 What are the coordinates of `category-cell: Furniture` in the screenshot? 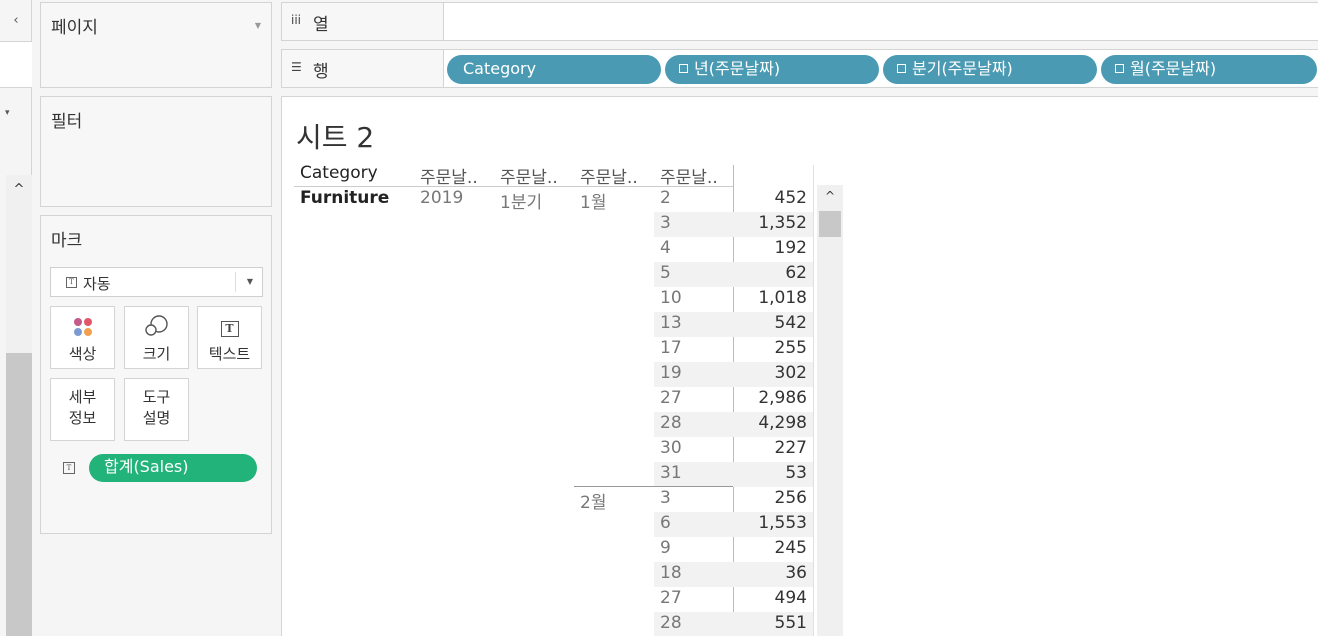 It's located at (344, 198).